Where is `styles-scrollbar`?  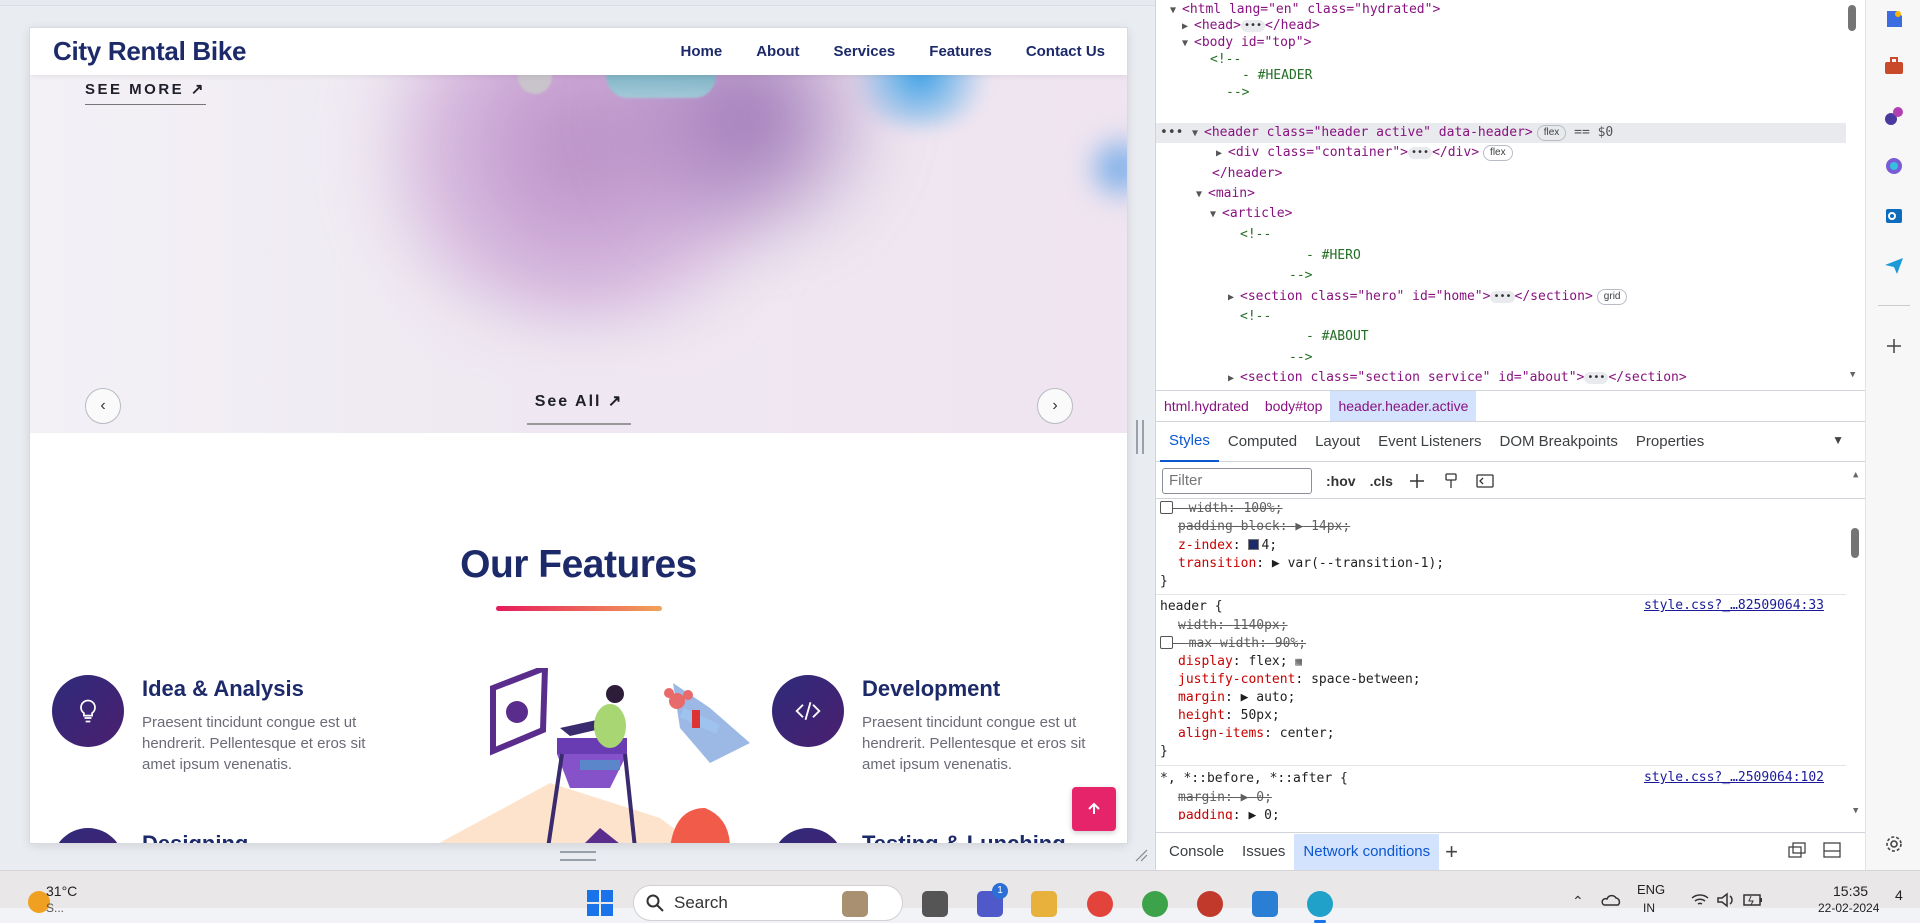 styles-scrollbar is located at coordinates (1855, 543).